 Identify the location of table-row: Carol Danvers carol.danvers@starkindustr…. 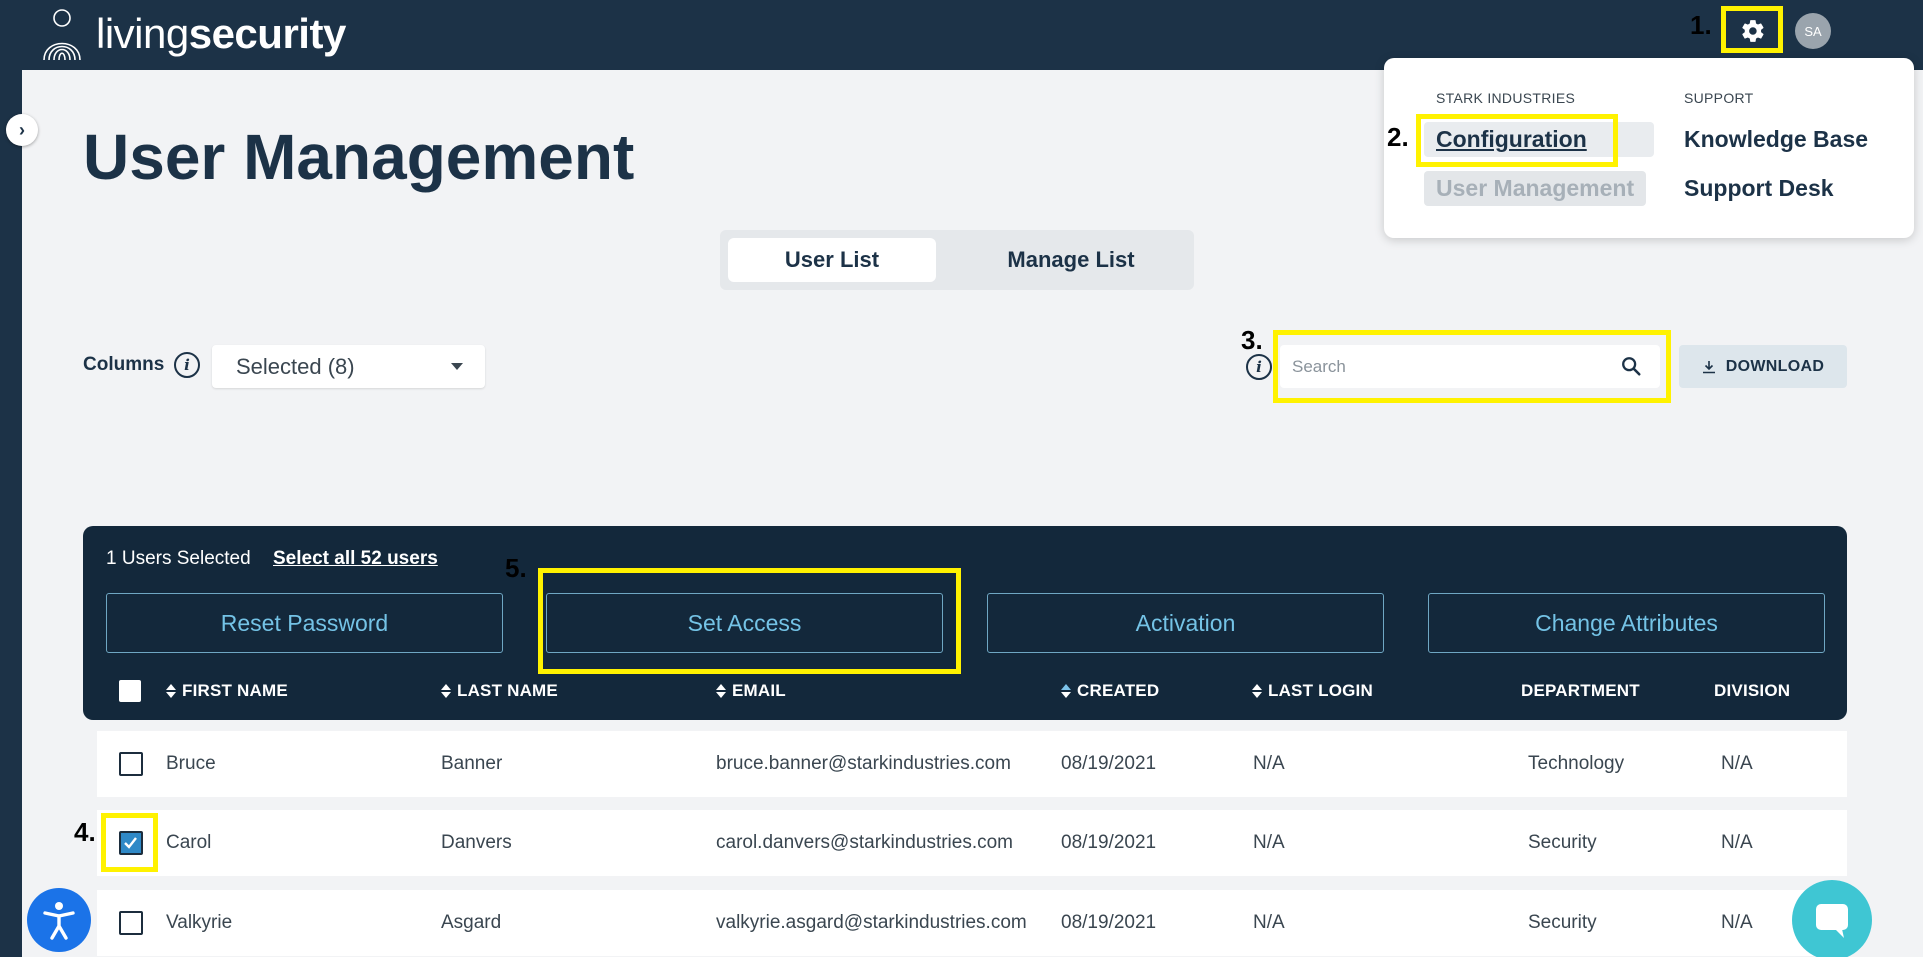
(972, 843).